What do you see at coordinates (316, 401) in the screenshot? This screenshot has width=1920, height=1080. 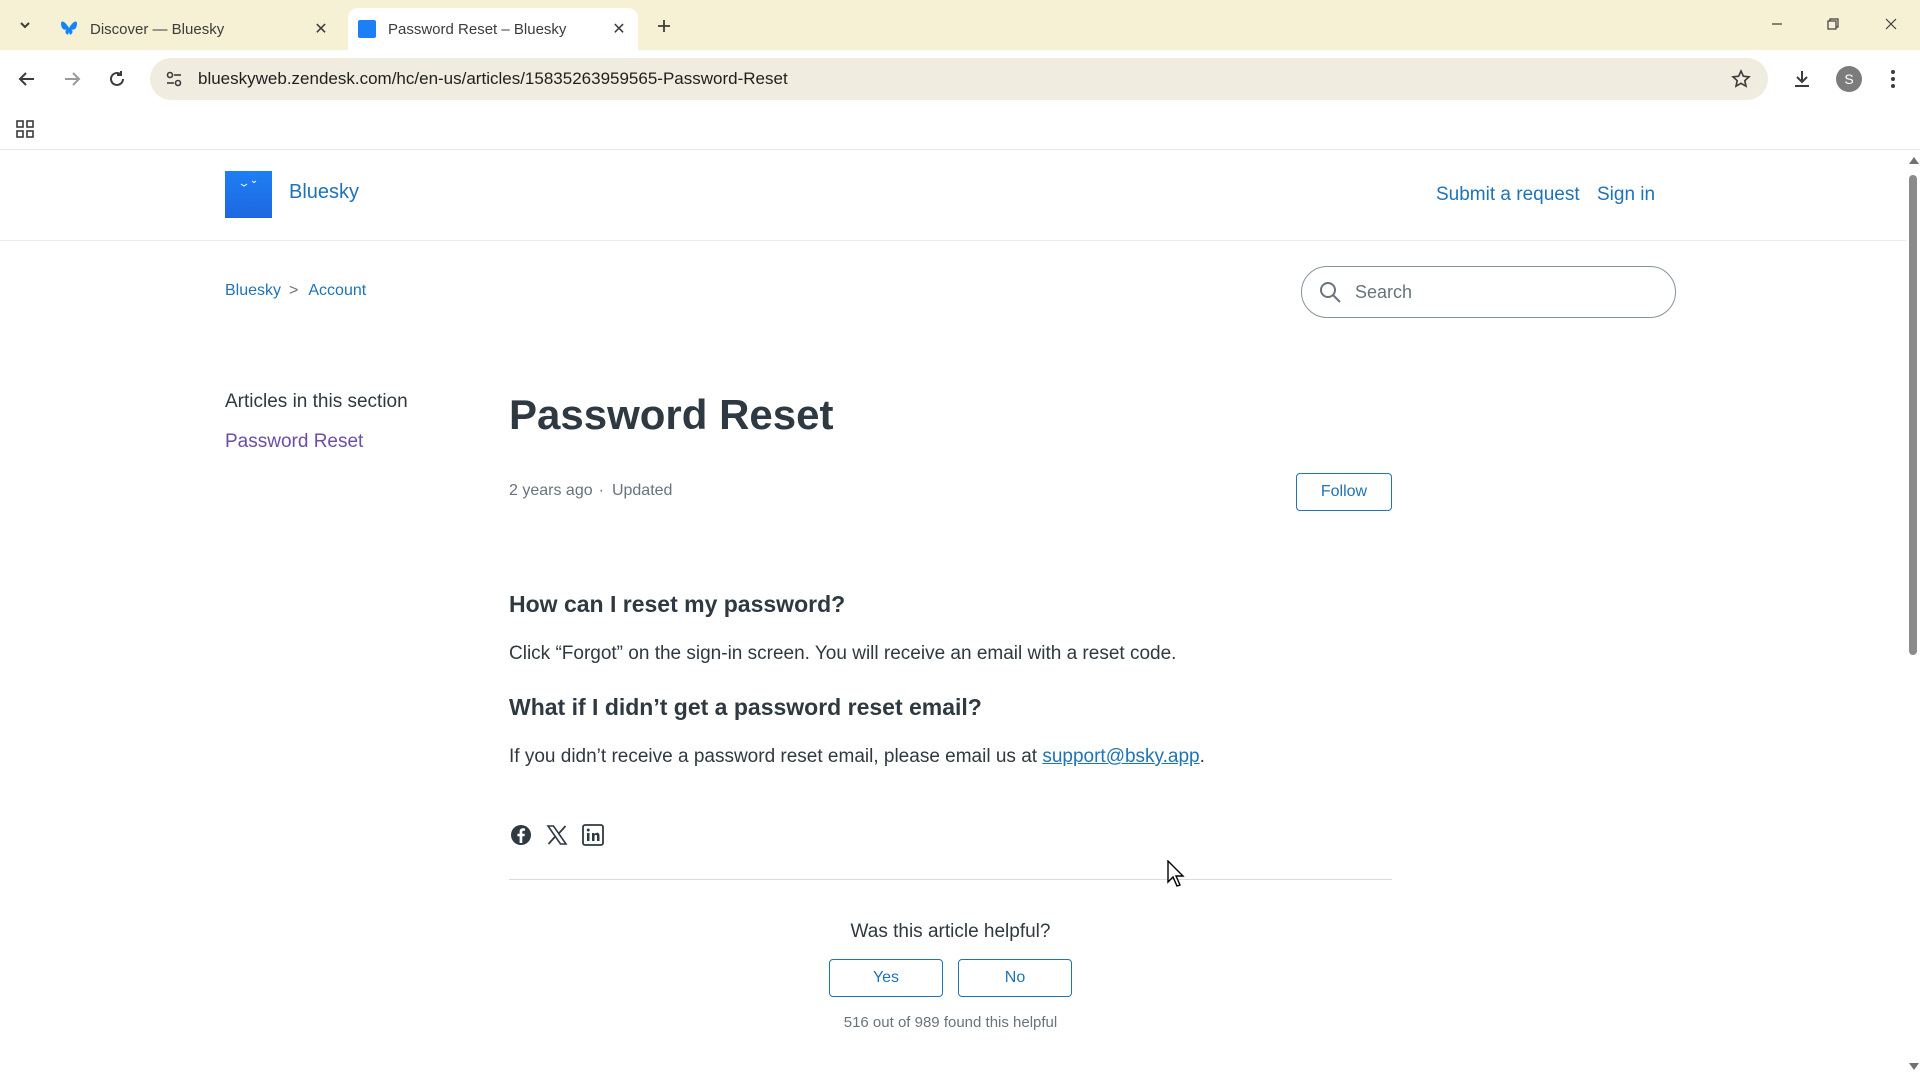 I see `sidebar-heading: Articles in this section` at bounding box center [316, 401].